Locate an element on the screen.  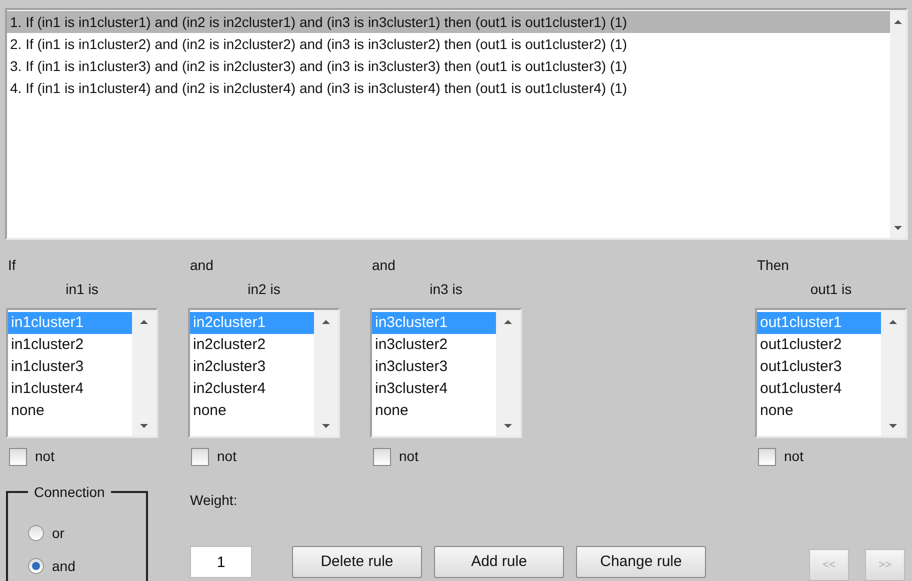
rule-item: 2. If (in1 is in1cluster2) and (in2 is in2cluster2) and (in3 is in3cluster2) then (out1 is out1cluster2) (1) is located at coordinates (448, 44).